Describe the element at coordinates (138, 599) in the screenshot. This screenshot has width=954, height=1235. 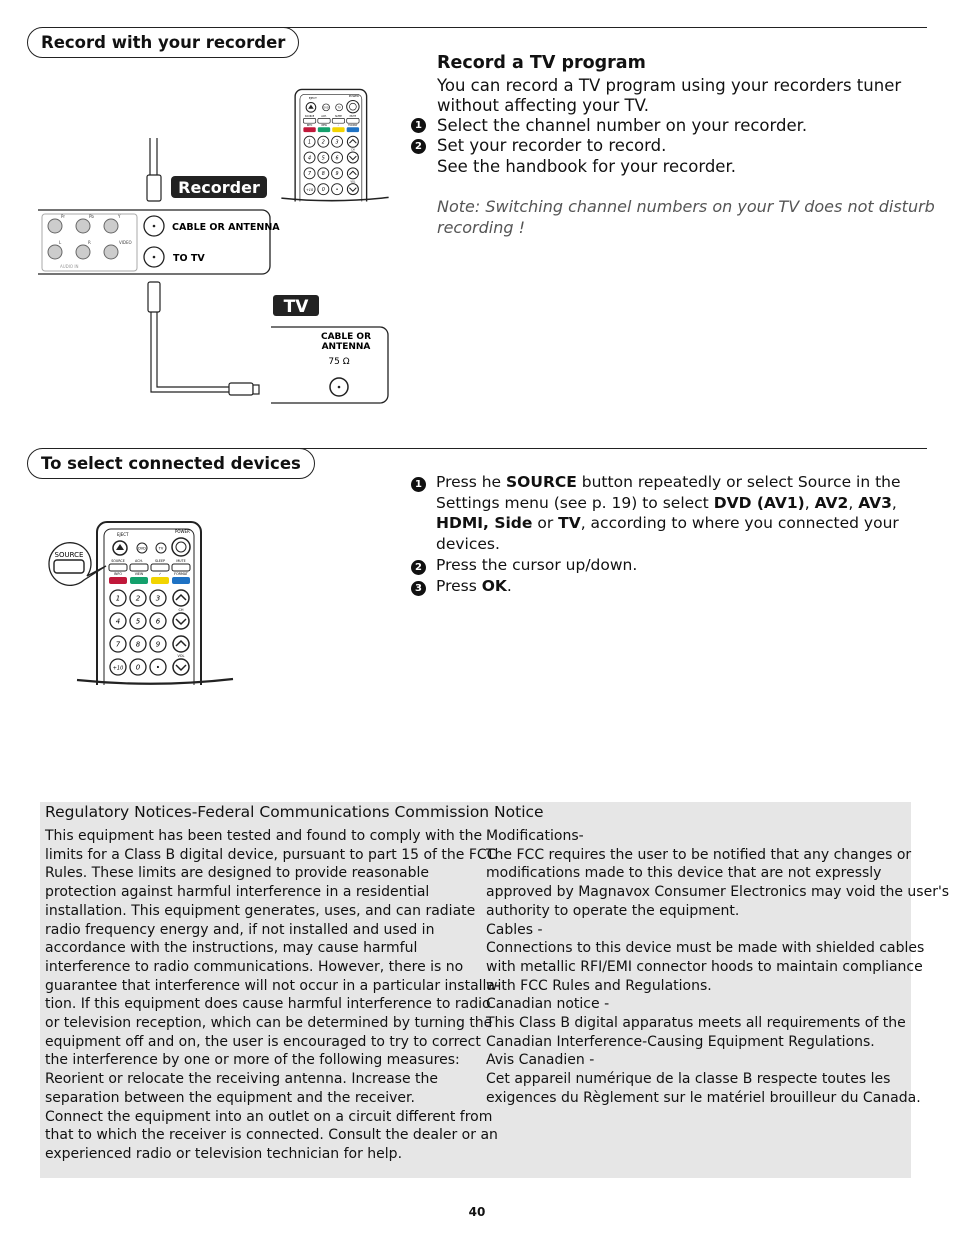
I see `number-key-label: 2` at that location.